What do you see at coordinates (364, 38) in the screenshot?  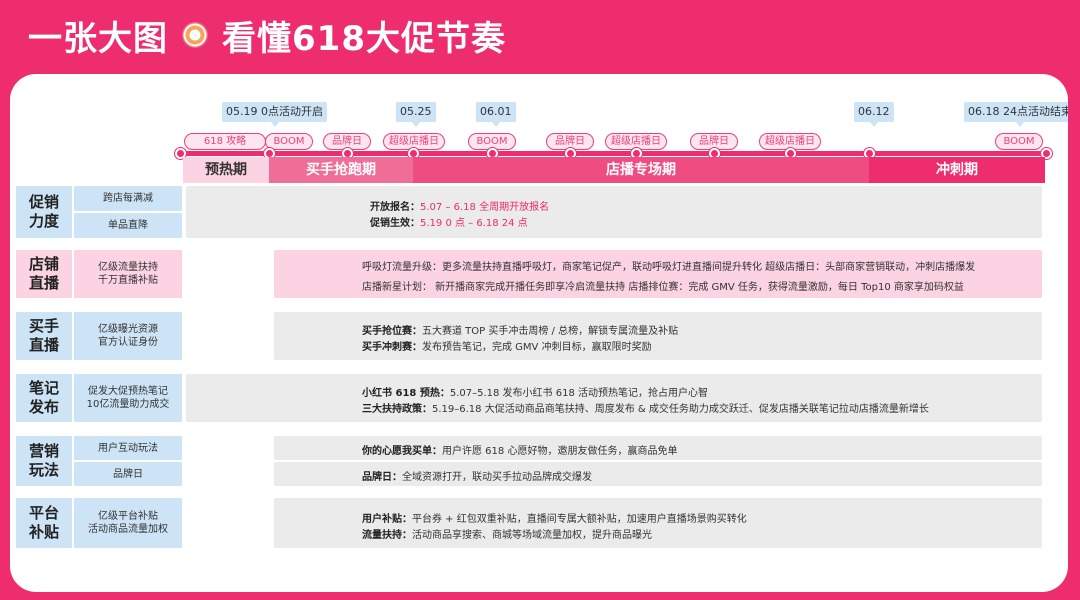 I see `title-right: 看懂618大促节奏` at bounding box center [364, 38].